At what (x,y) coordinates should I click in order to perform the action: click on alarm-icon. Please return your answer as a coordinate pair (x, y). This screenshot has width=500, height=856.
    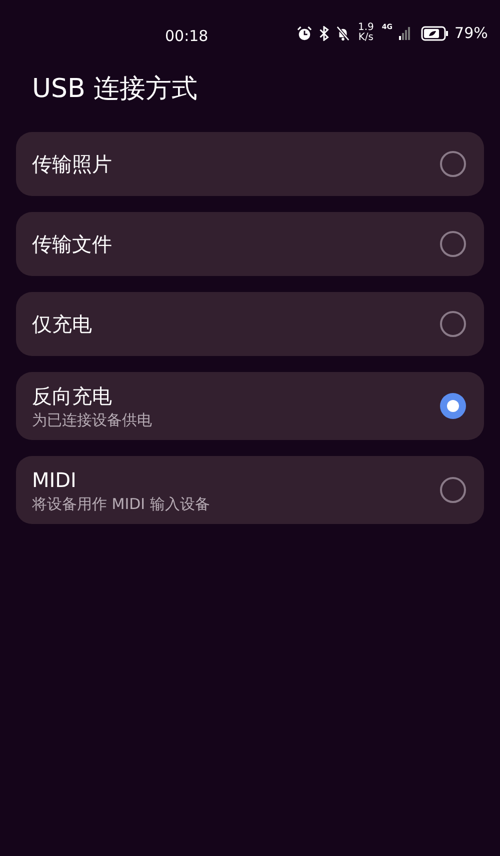
    Looking at the image, I should click on (304, 33).